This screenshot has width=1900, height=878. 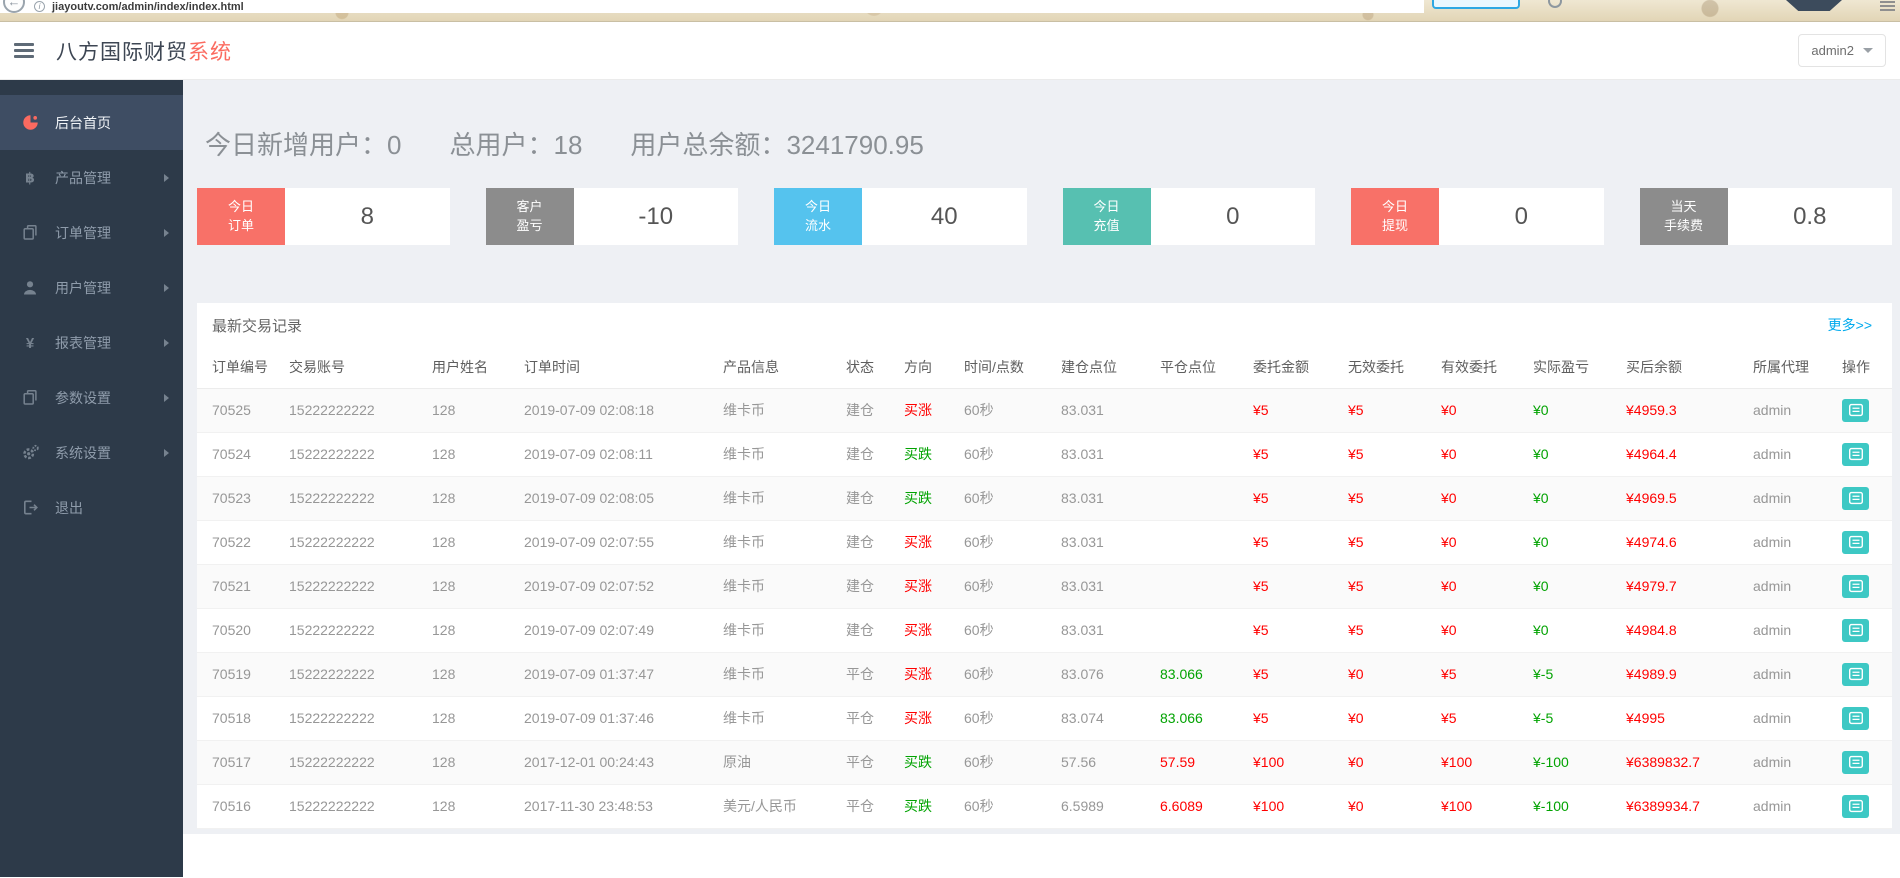 I want to click on column-header-14: 买后余额, so click(x=1689, y=368).